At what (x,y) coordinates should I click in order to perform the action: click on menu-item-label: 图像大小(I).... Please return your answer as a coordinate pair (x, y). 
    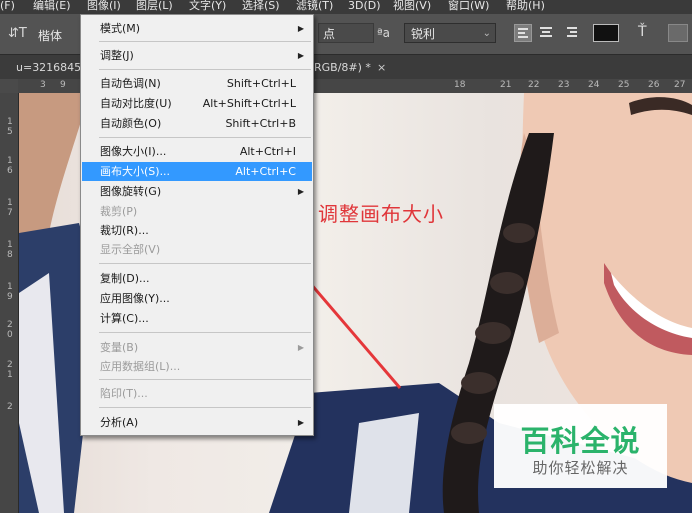
    Looking at the image, I should click on (133, 151).